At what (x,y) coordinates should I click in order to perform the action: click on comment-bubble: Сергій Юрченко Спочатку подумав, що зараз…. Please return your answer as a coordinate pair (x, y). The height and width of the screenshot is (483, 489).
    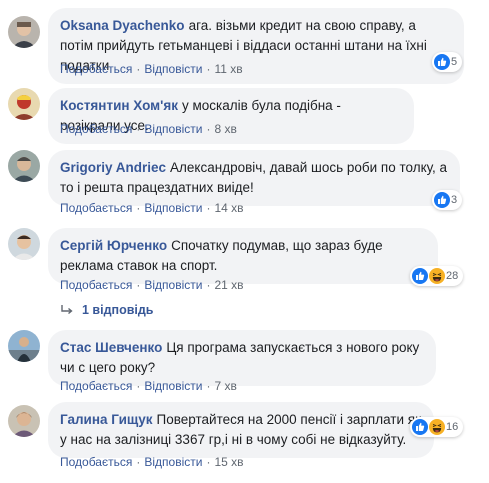
    Looking at the image, I should click on (243, 256).